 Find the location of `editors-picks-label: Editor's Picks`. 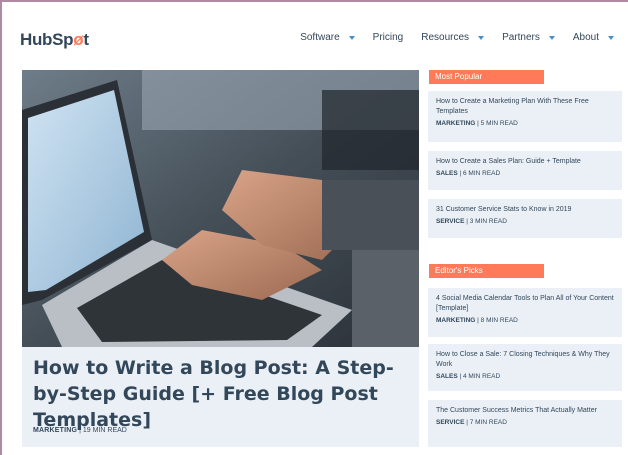

editors-picks-label: Editor's Picks is located at coordinates (486, 271).